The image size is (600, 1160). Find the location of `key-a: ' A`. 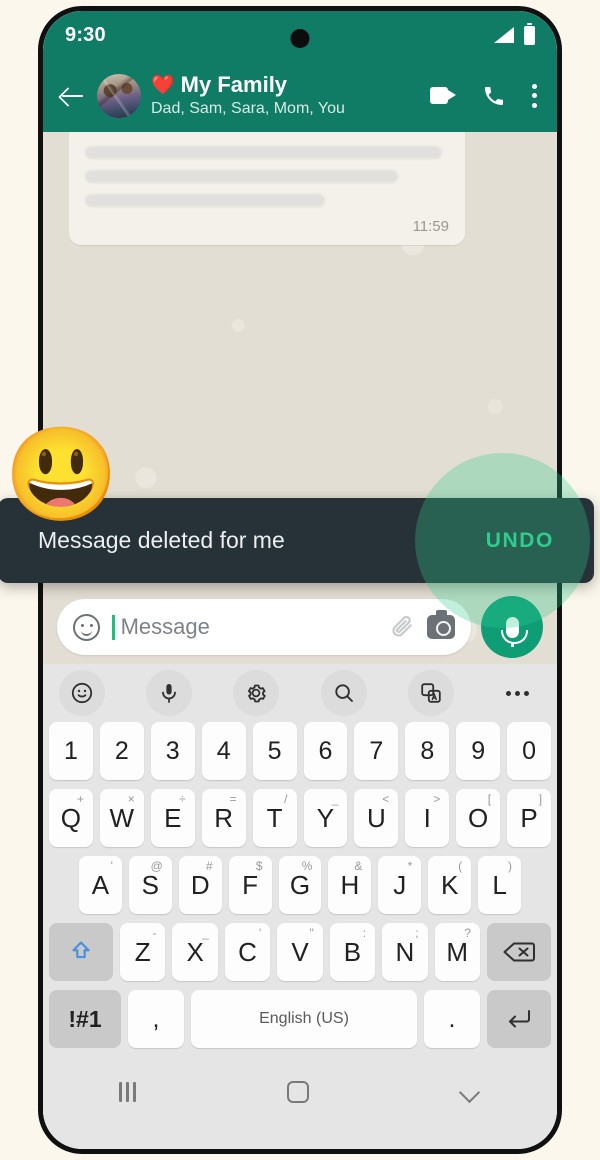

key-a: ' A is located at coordinates (100, 885).